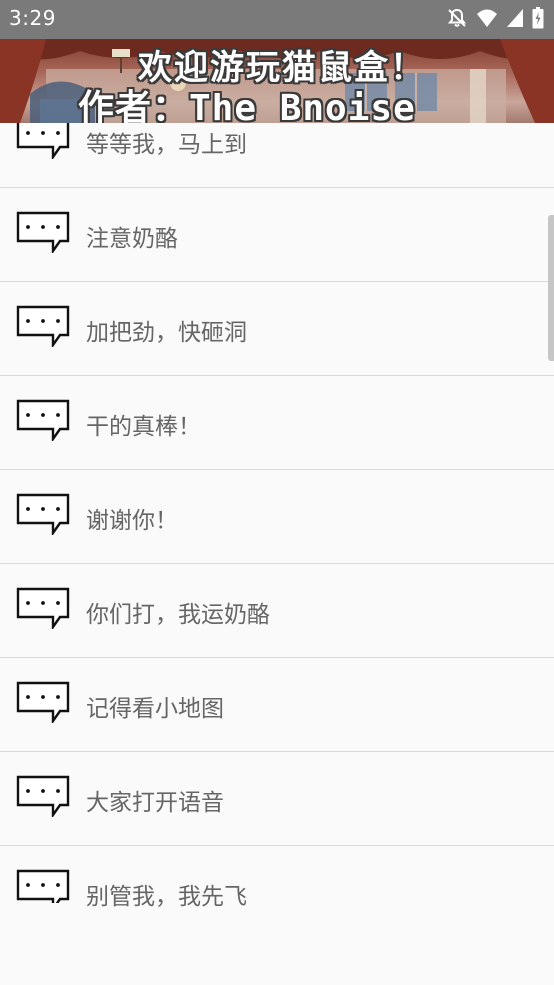 The width and height of the screenshot is (554, 985). I want to click on notifications-off-icon, so click(457, 18).